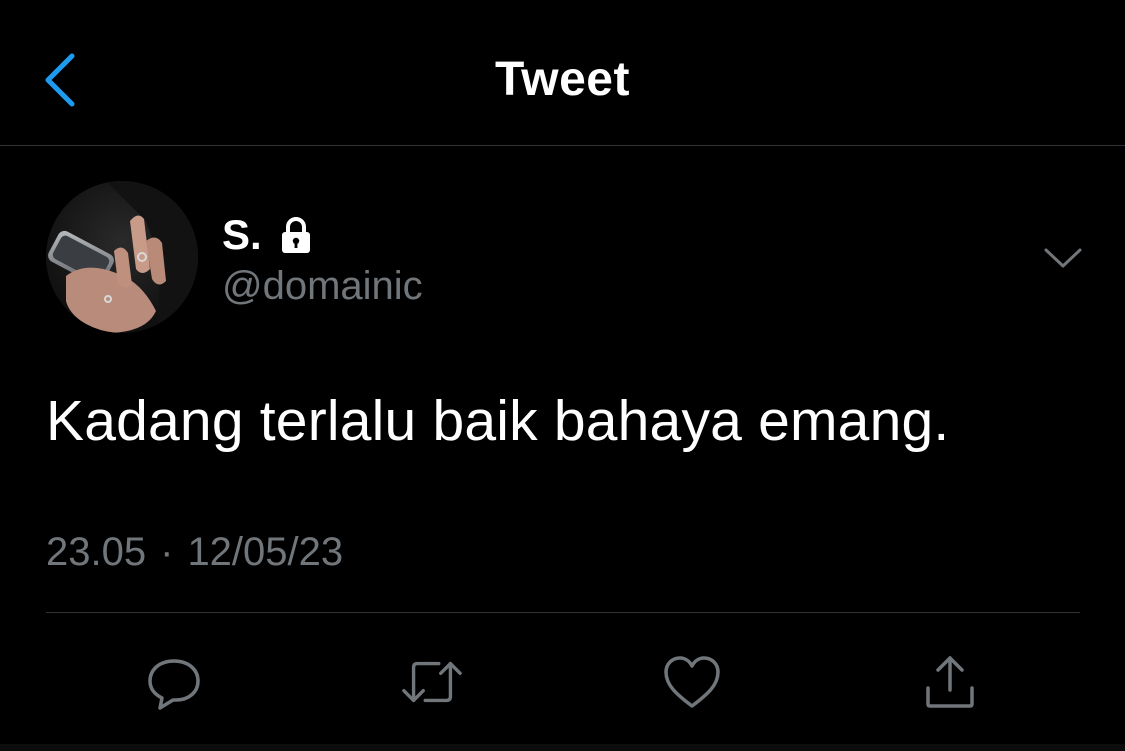 The height and width of the screenshot is (751, 1125). I want to click on retweet-button, so click(432, 682).